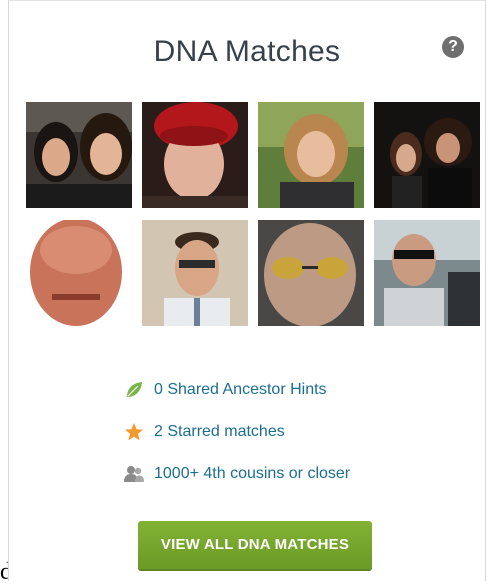  I want to click on leaf-icon, so click(134, 390).